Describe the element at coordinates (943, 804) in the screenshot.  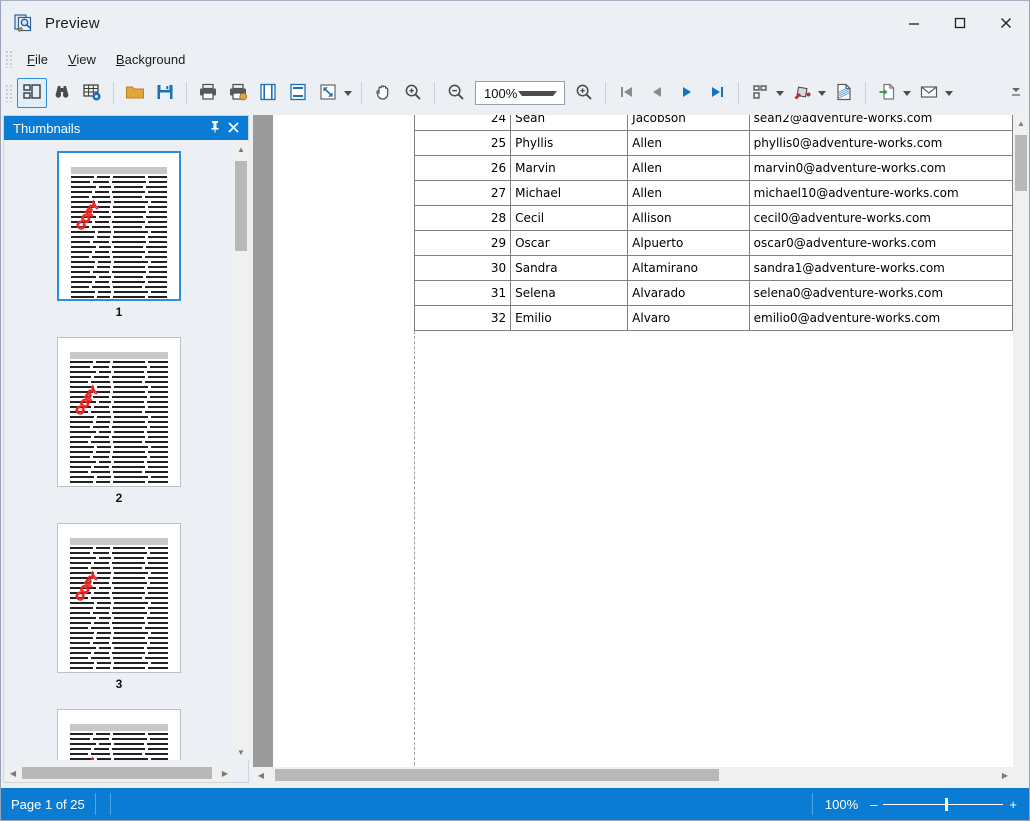
I see `zoom-slider-track` at that location.